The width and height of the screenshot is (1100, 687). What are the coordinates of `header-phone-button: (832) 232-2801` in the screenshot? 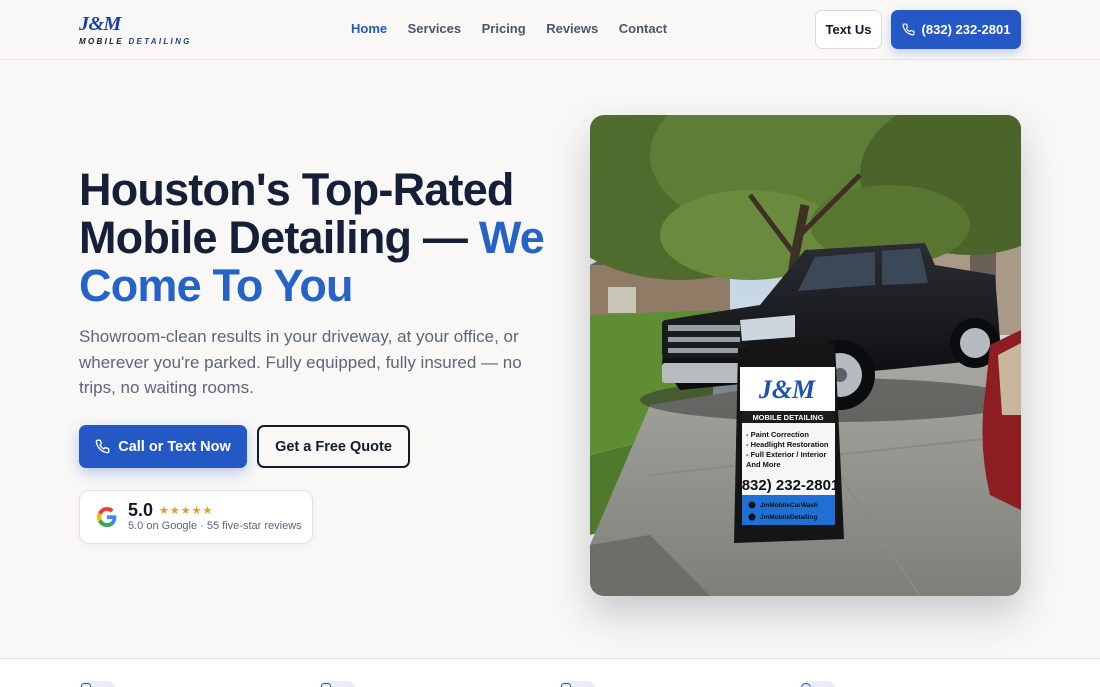 It's located at (956, 29).